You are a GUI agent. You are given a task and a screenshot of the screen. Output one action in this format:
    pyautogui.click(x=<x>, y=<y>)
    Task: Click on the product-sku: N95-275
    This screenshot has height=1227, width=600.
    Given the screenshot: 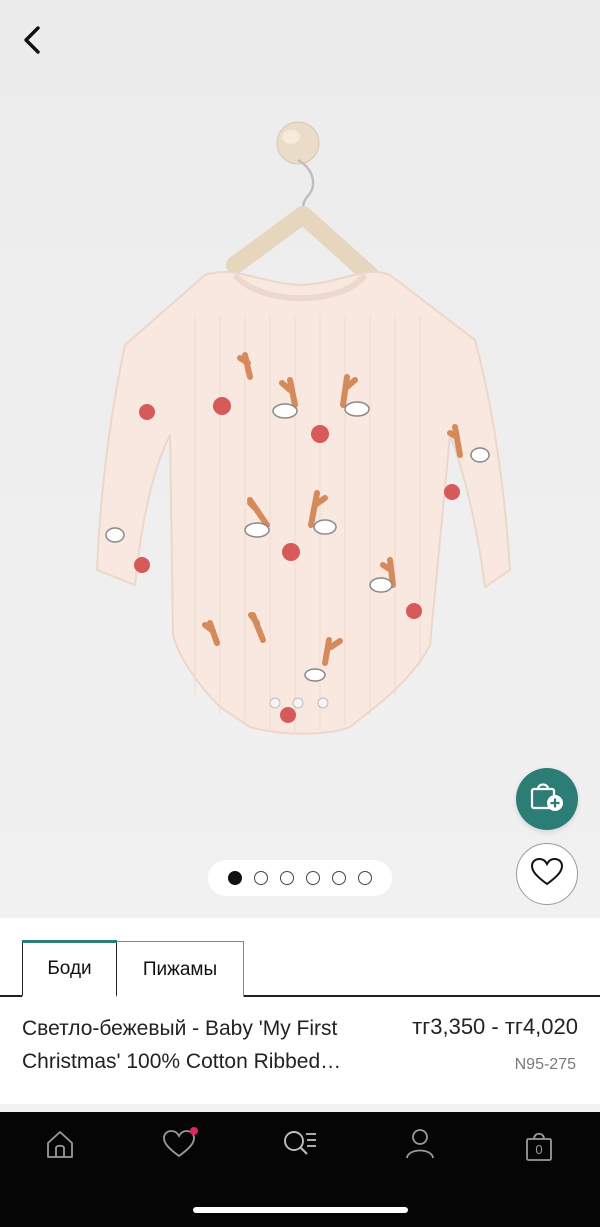 What is the action you would take?
    pyautogui.click(x=545, y=1064)
    